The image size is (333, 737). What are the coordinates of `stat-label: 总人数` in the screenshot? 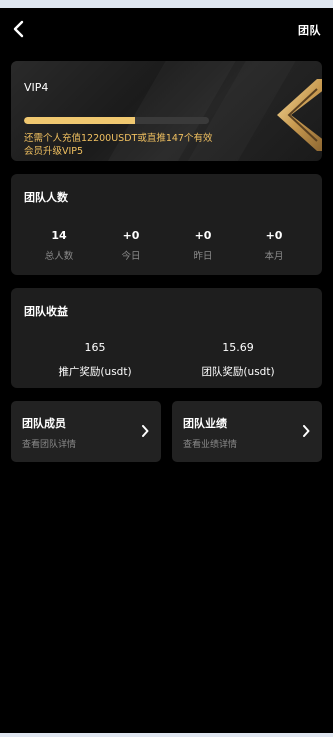 It's located at (59, 256).